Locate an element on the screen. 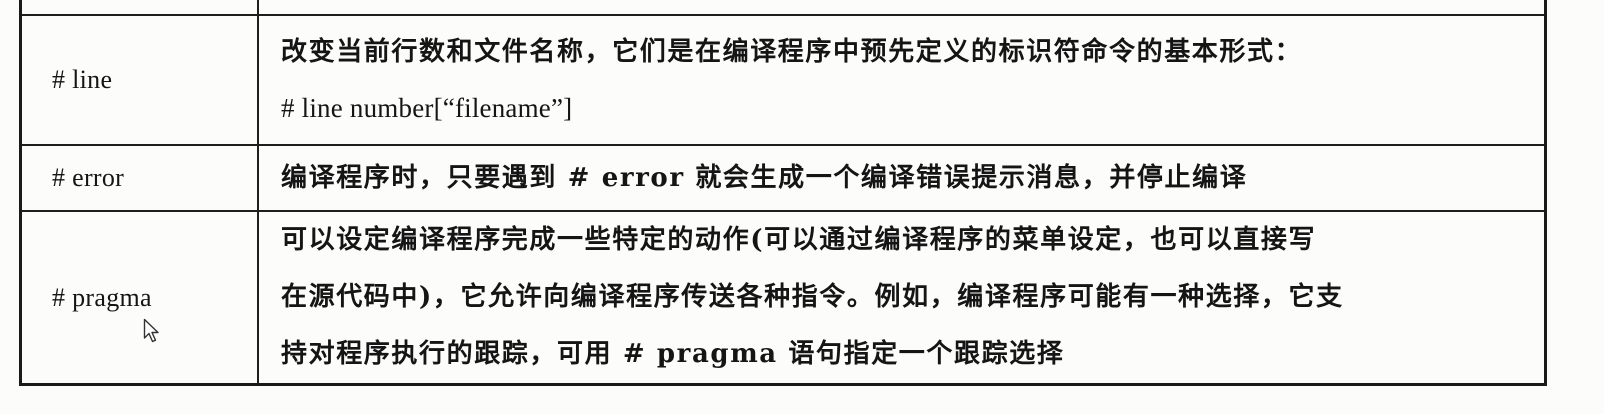  table-row-partial is located at coordinates (783, 8).